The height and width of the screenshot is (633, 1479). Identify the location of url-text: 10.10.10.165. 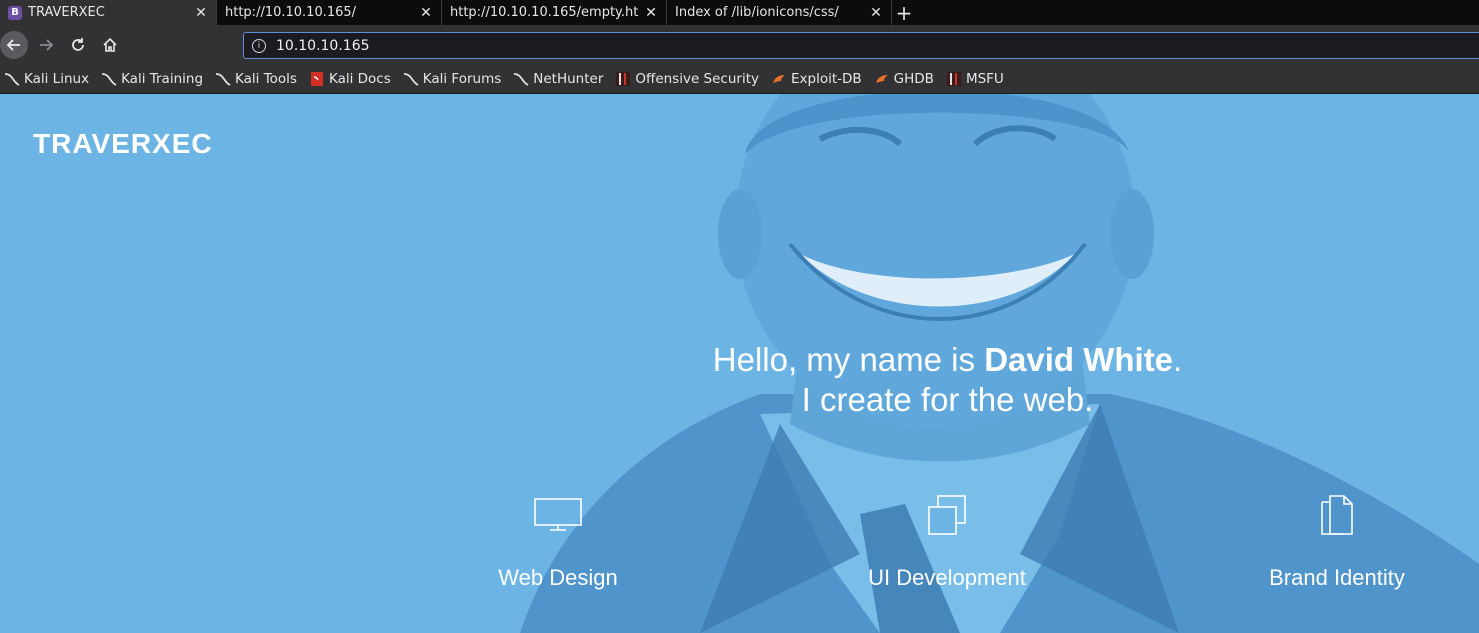
(323, 45).